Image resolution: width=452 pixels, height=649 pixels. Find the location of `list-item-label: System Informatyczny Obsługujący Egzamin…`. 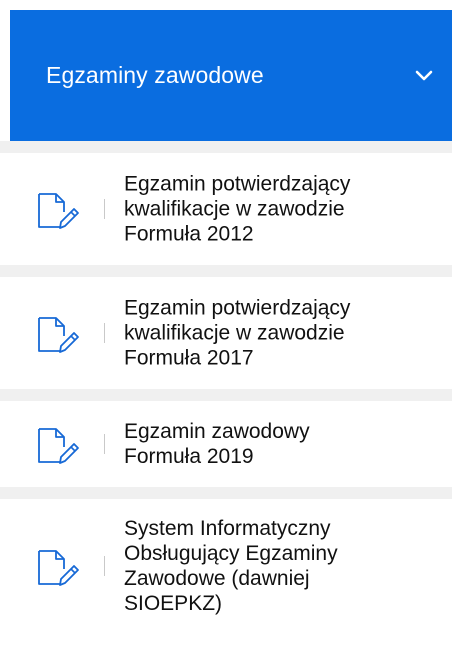

list-item-label: System Informatyczny Obsługujący Egzamin… is located at coordinates (231, 566).